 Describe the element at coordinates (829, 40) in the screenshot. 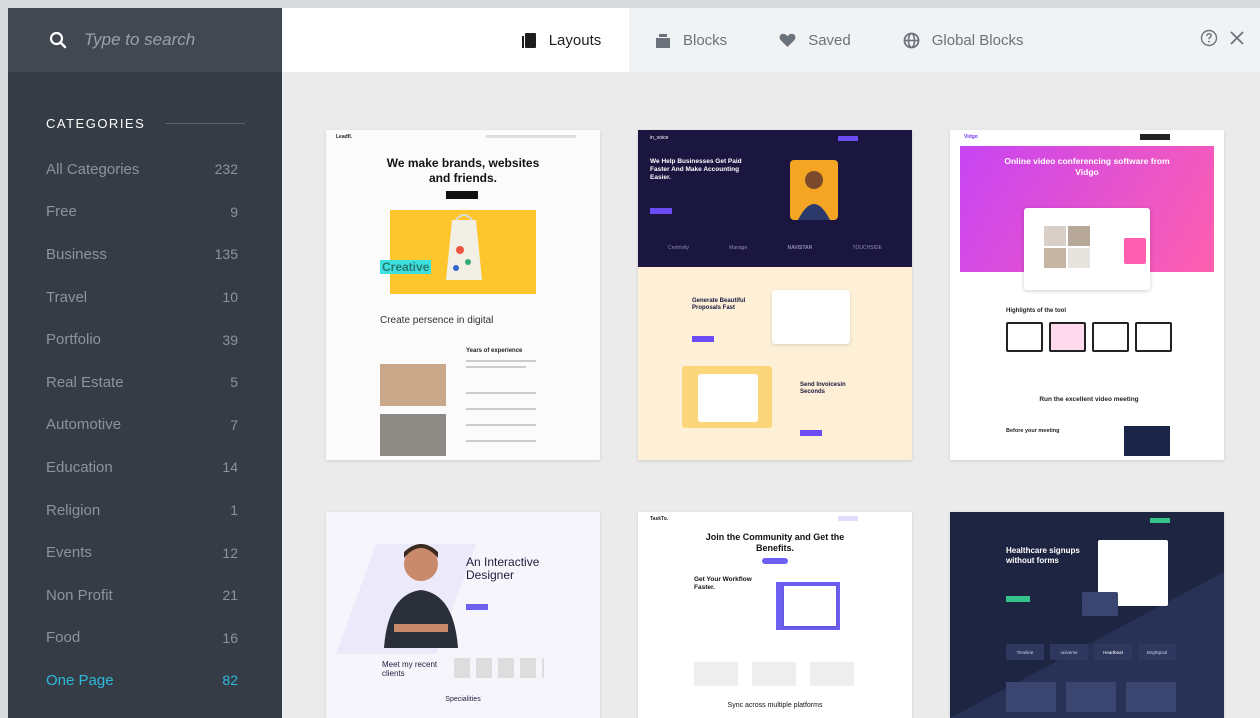

I see `tab-saved-label: Saved` at that location.